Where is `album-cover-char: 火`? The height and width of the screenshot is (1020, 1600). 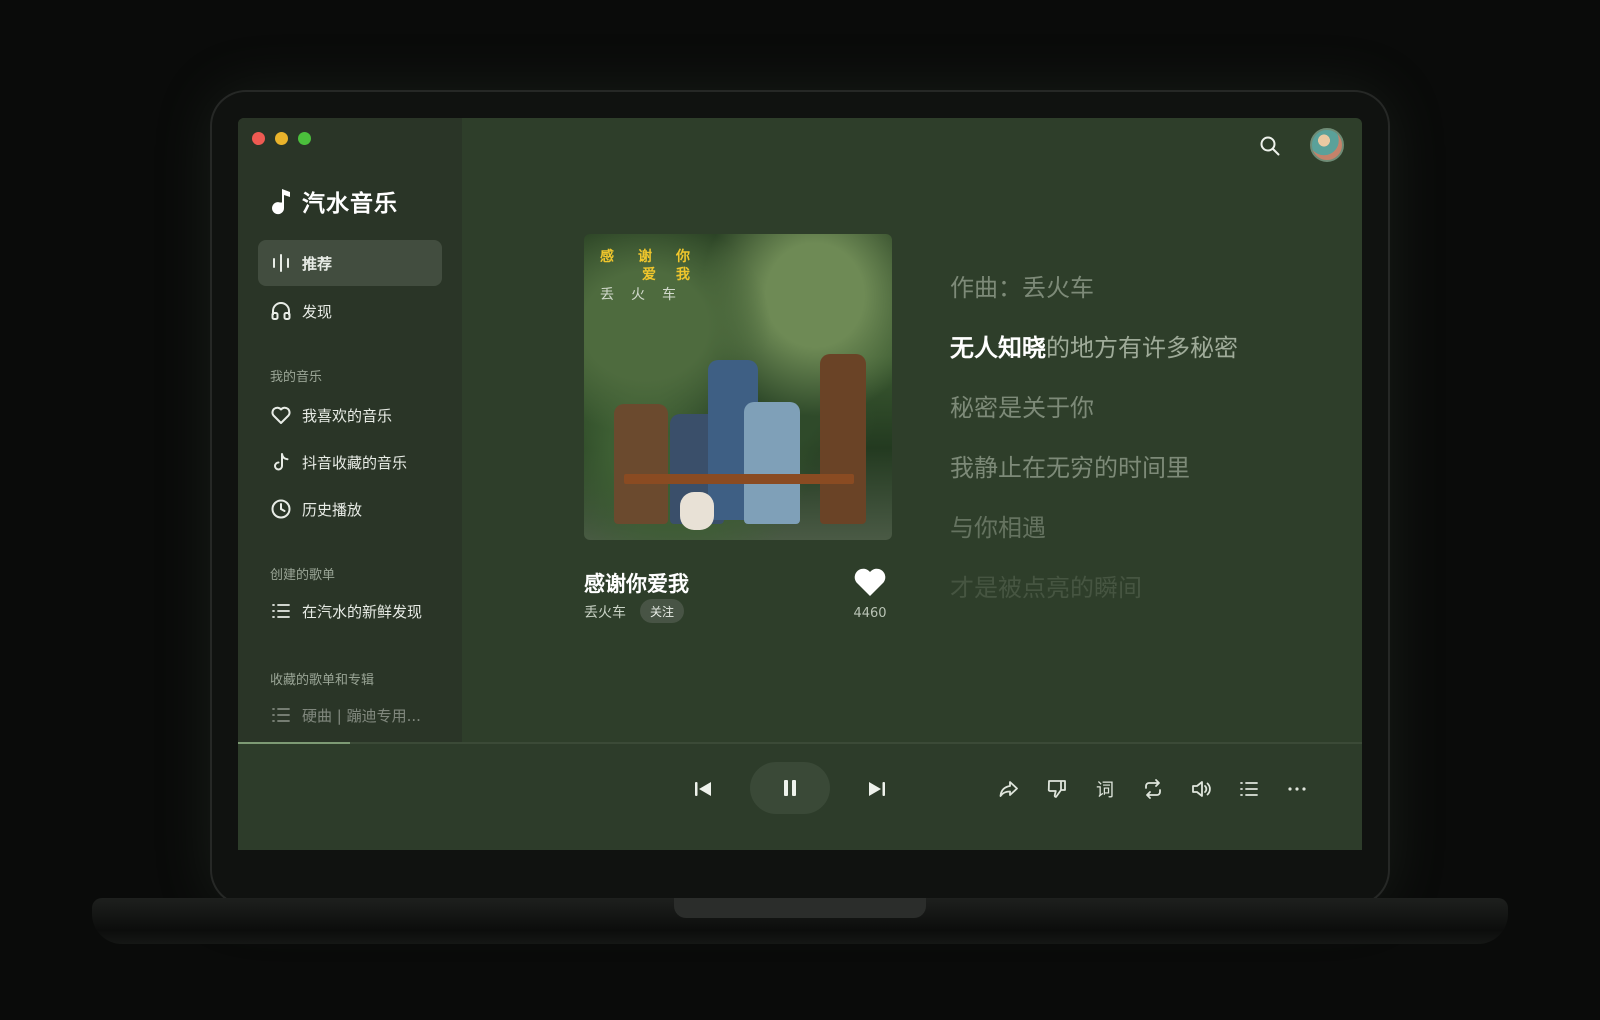
album-cover-char: 火 is located at coordinates (638, 295).